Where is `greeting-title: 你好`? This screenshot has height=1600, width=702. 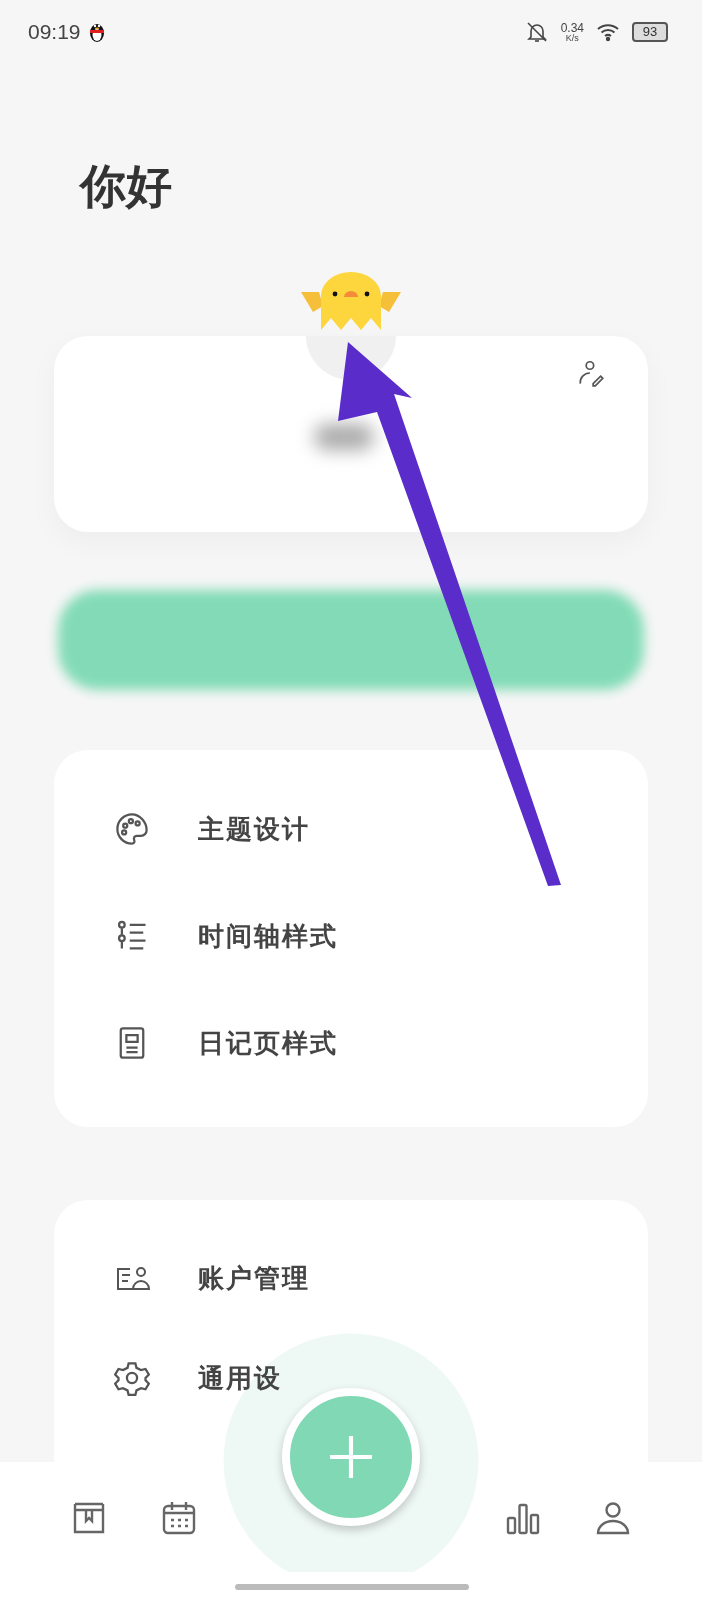 greeting-title: 你好 is located at coordinates (125, 186).